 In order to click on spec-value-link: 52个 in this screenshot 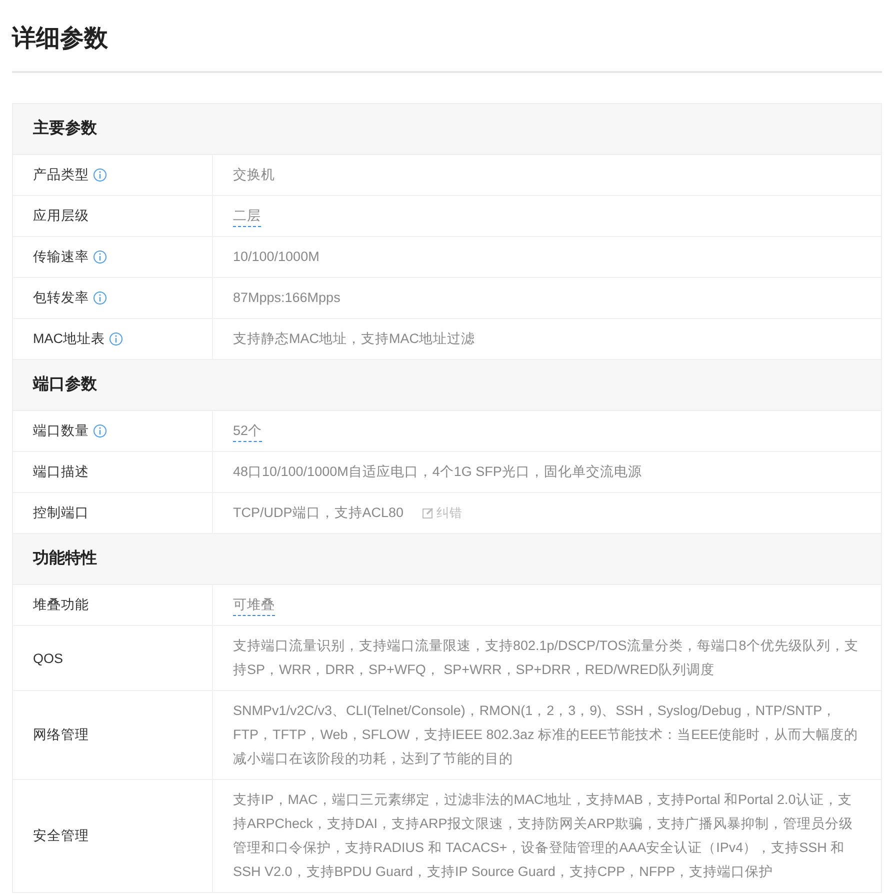, I will do `click(247, 431)`.